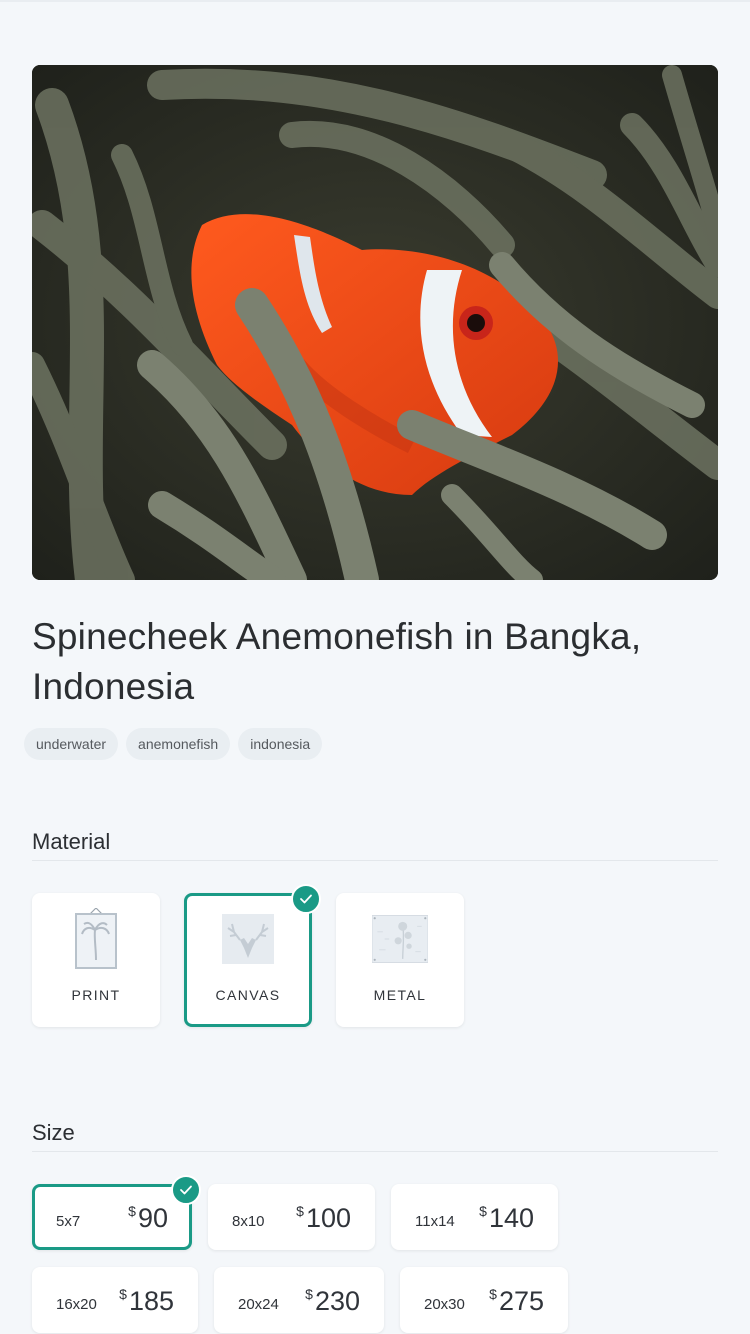  I want to click on material-option-print: PRINT, so click(96, 960).